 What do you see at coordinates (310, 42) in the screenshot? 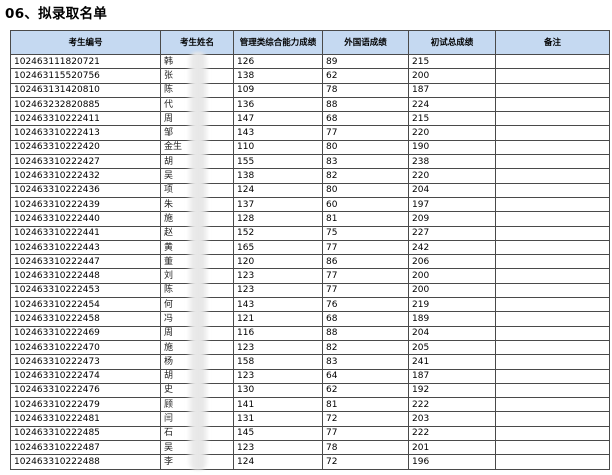
I see `table-header-row: 考生编号 考生姓名 管理类综合能力成绩 外国语成绩 初试总成绩 备注` at bounding box center [310, 42].